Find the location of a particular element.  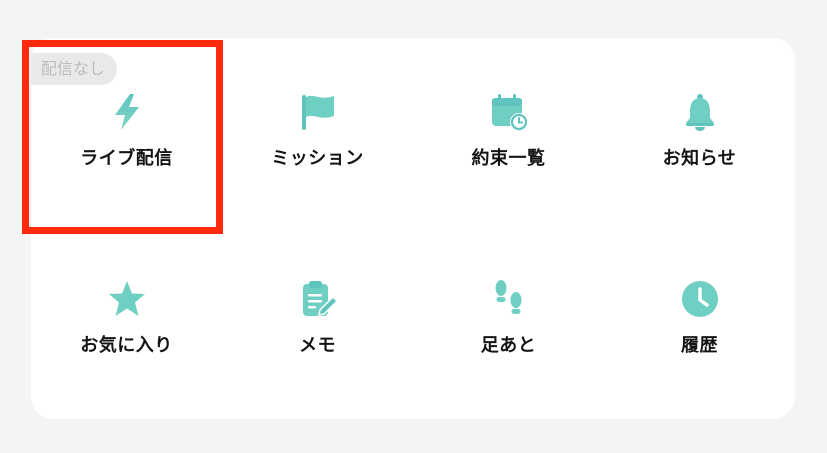

footprints-icon is located at coordinates (509, 299).